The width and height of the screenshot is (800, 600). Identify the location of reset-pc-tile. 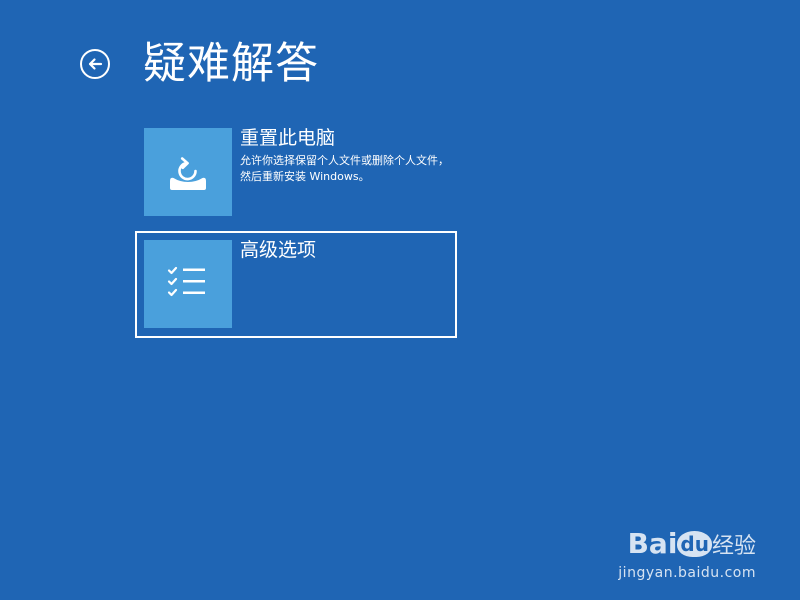
(188, 172).